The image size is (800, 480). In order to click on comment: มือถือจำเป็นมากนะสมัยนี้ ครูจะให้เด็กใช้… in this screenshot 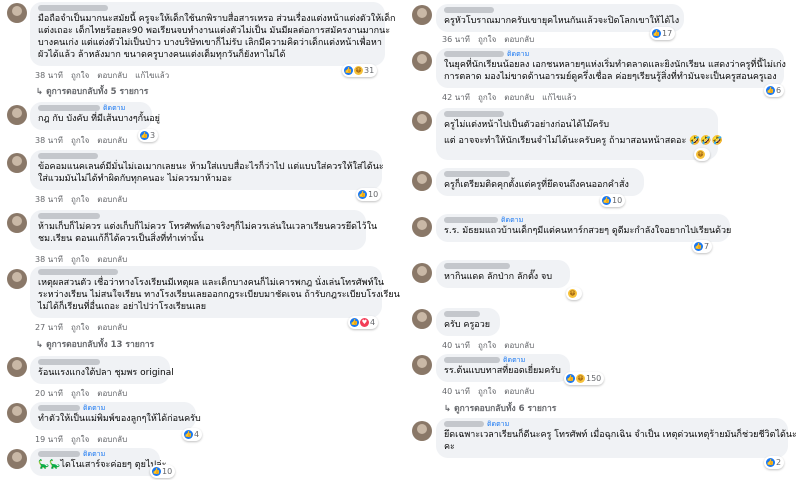, I will do `click(200, 49)`.